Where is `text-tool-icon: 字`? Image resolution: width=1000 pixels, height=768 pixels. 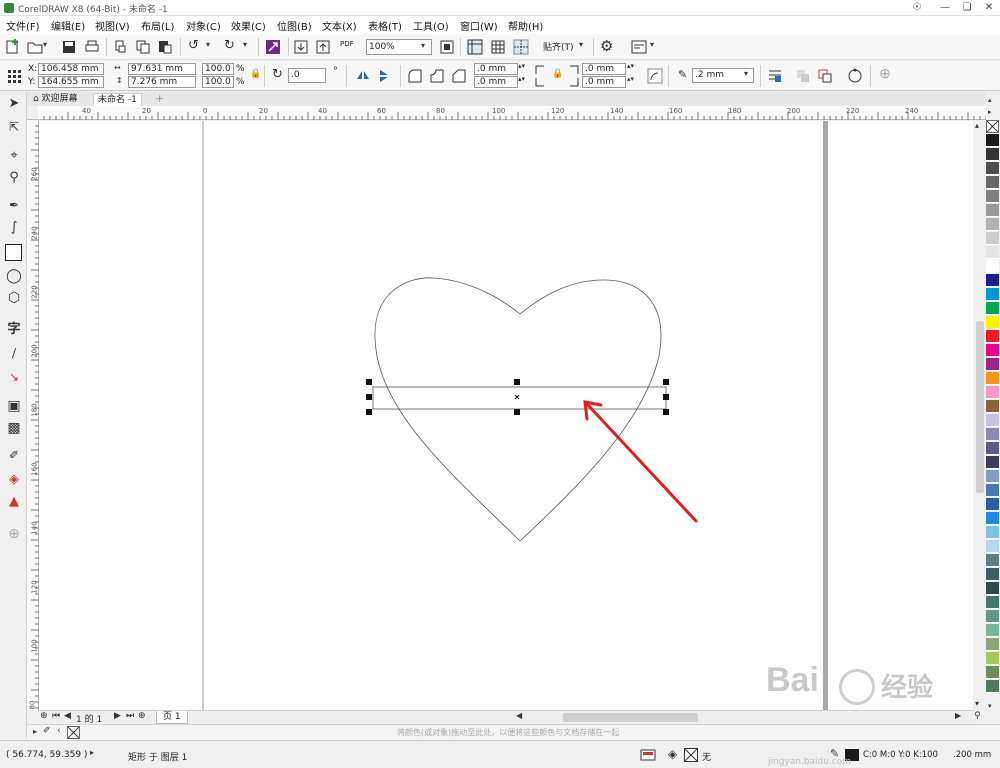 text-tool-icon: 字 is located at coordinates (14, 328).